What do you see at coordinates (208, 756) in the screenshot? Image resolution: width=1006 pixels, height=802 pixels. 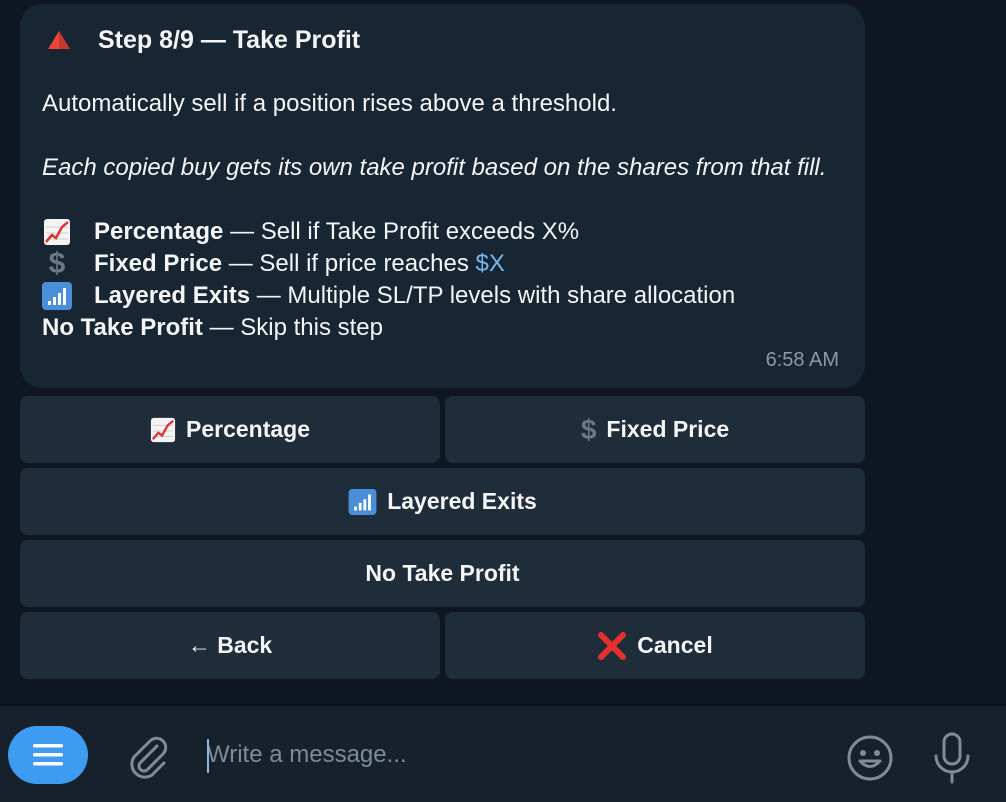 I see `text-caret` at bounding box center [208, 756].